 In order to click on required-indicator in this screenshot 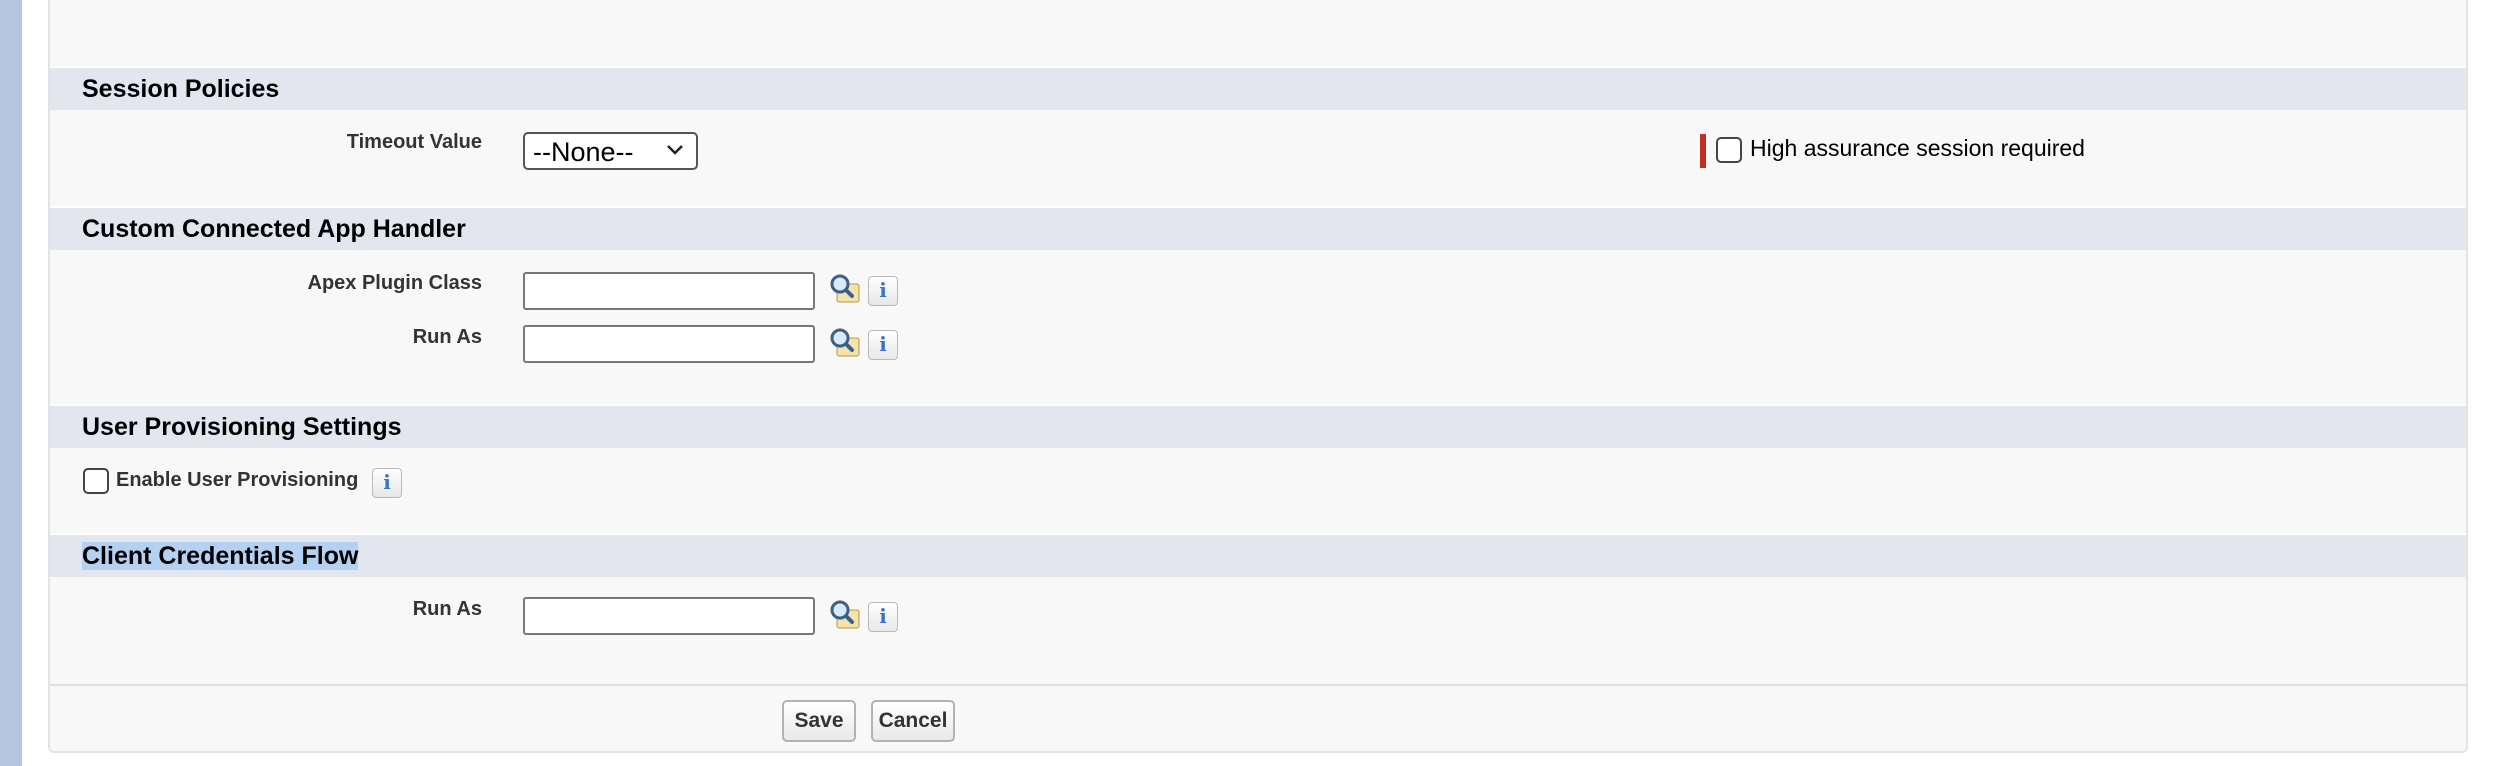, I will do `click(1703, 151)`.